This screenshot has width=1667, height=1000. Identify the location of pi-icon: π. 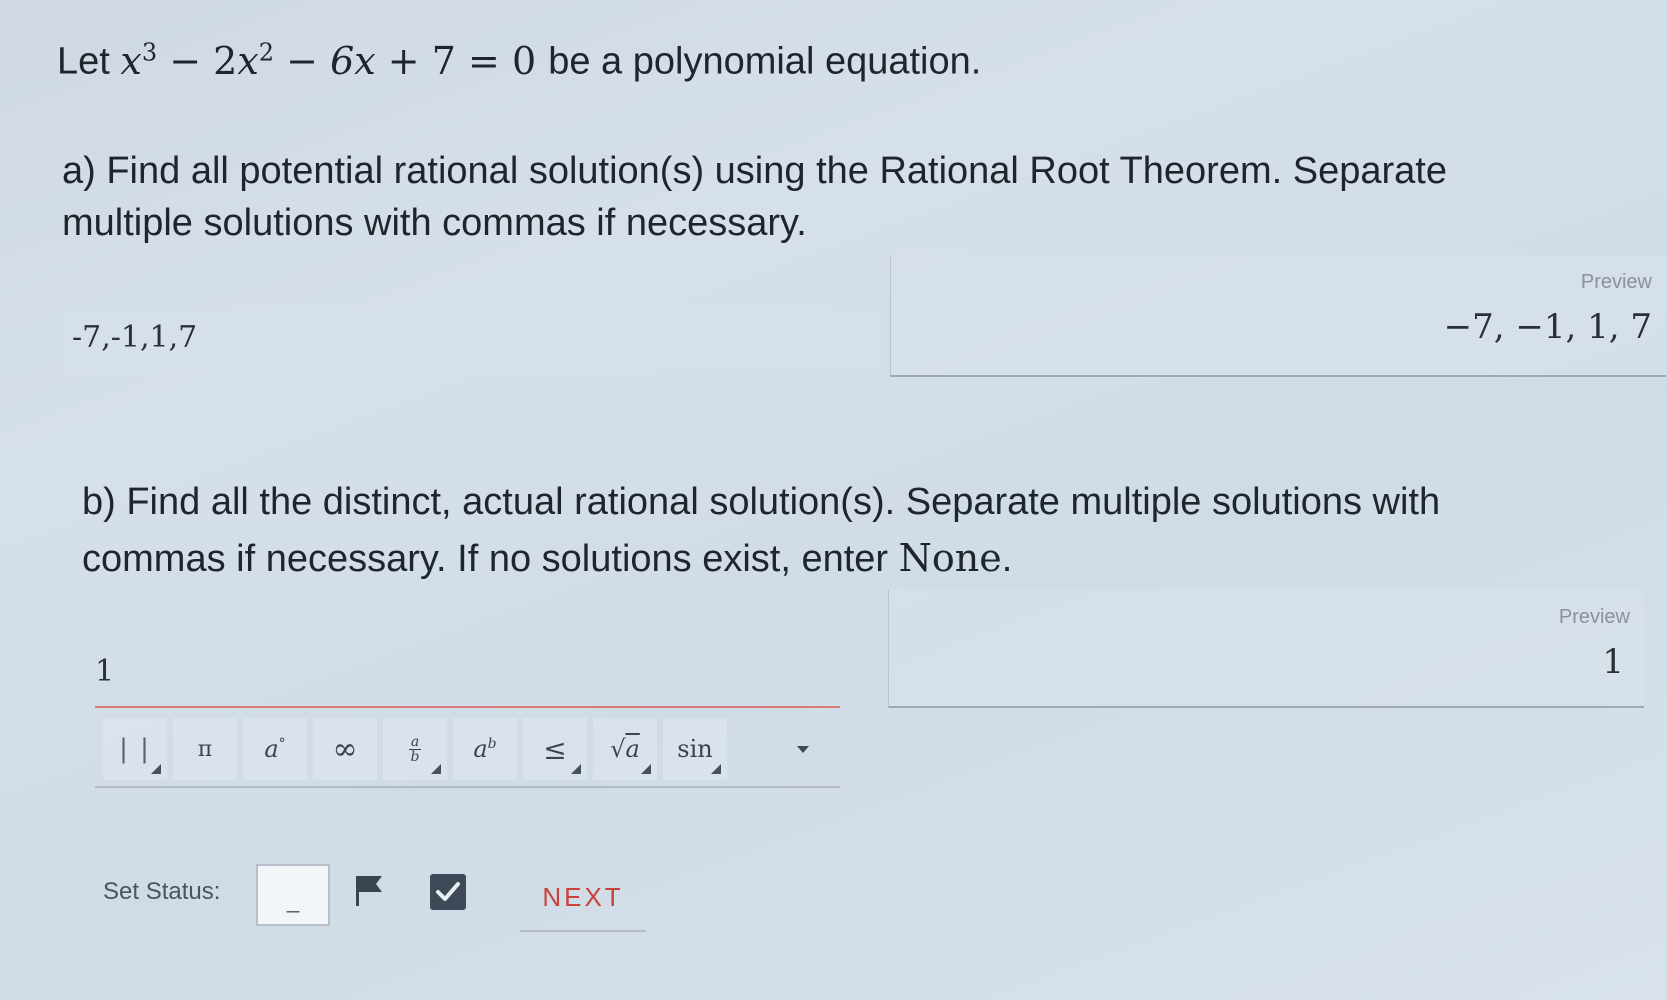
(205, 749).